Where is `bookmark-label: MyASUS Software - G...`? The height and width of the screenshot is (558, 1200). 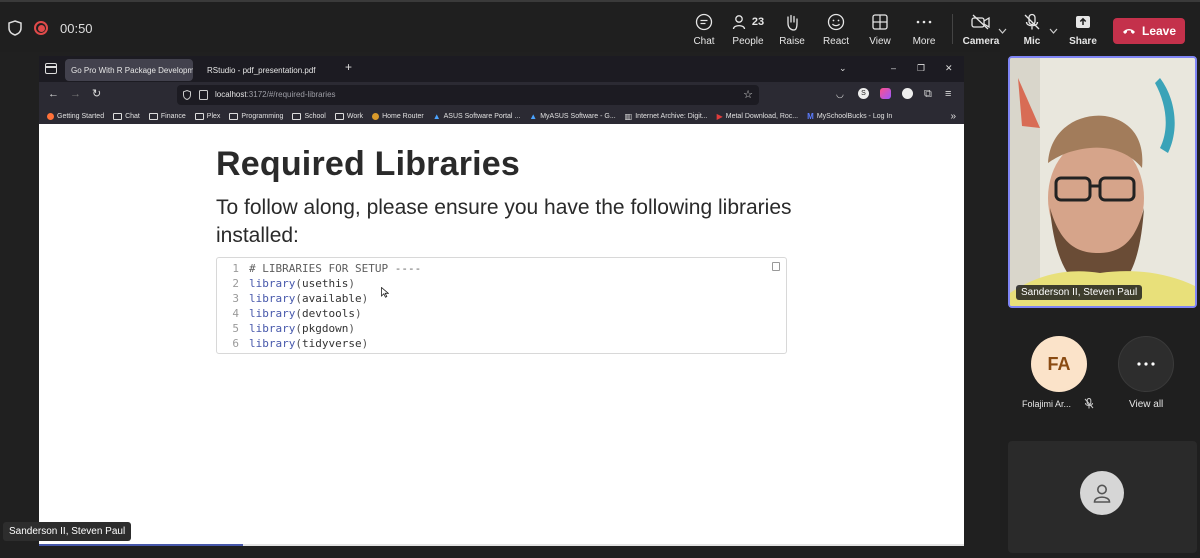
bookmark-label: MyASUS Software - G... is located at coordinates (578, 116).